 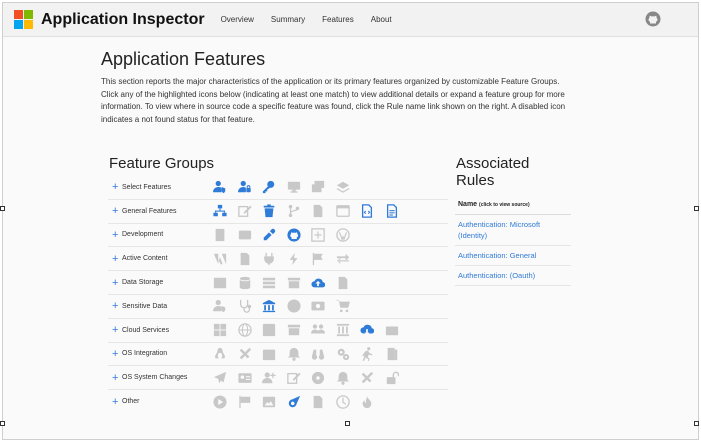 I want to click on feature-group-label: Cloud Services, so click(x=165, y=330).